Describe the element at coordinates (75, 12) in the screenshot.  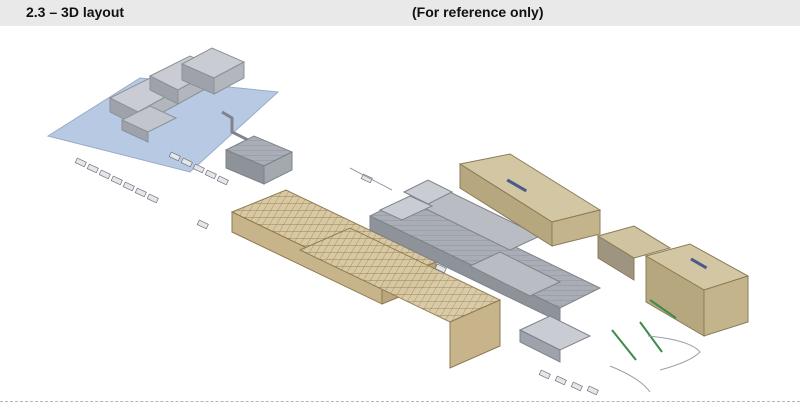
I see `section-title: 2.3 – 3D layout` at that location.